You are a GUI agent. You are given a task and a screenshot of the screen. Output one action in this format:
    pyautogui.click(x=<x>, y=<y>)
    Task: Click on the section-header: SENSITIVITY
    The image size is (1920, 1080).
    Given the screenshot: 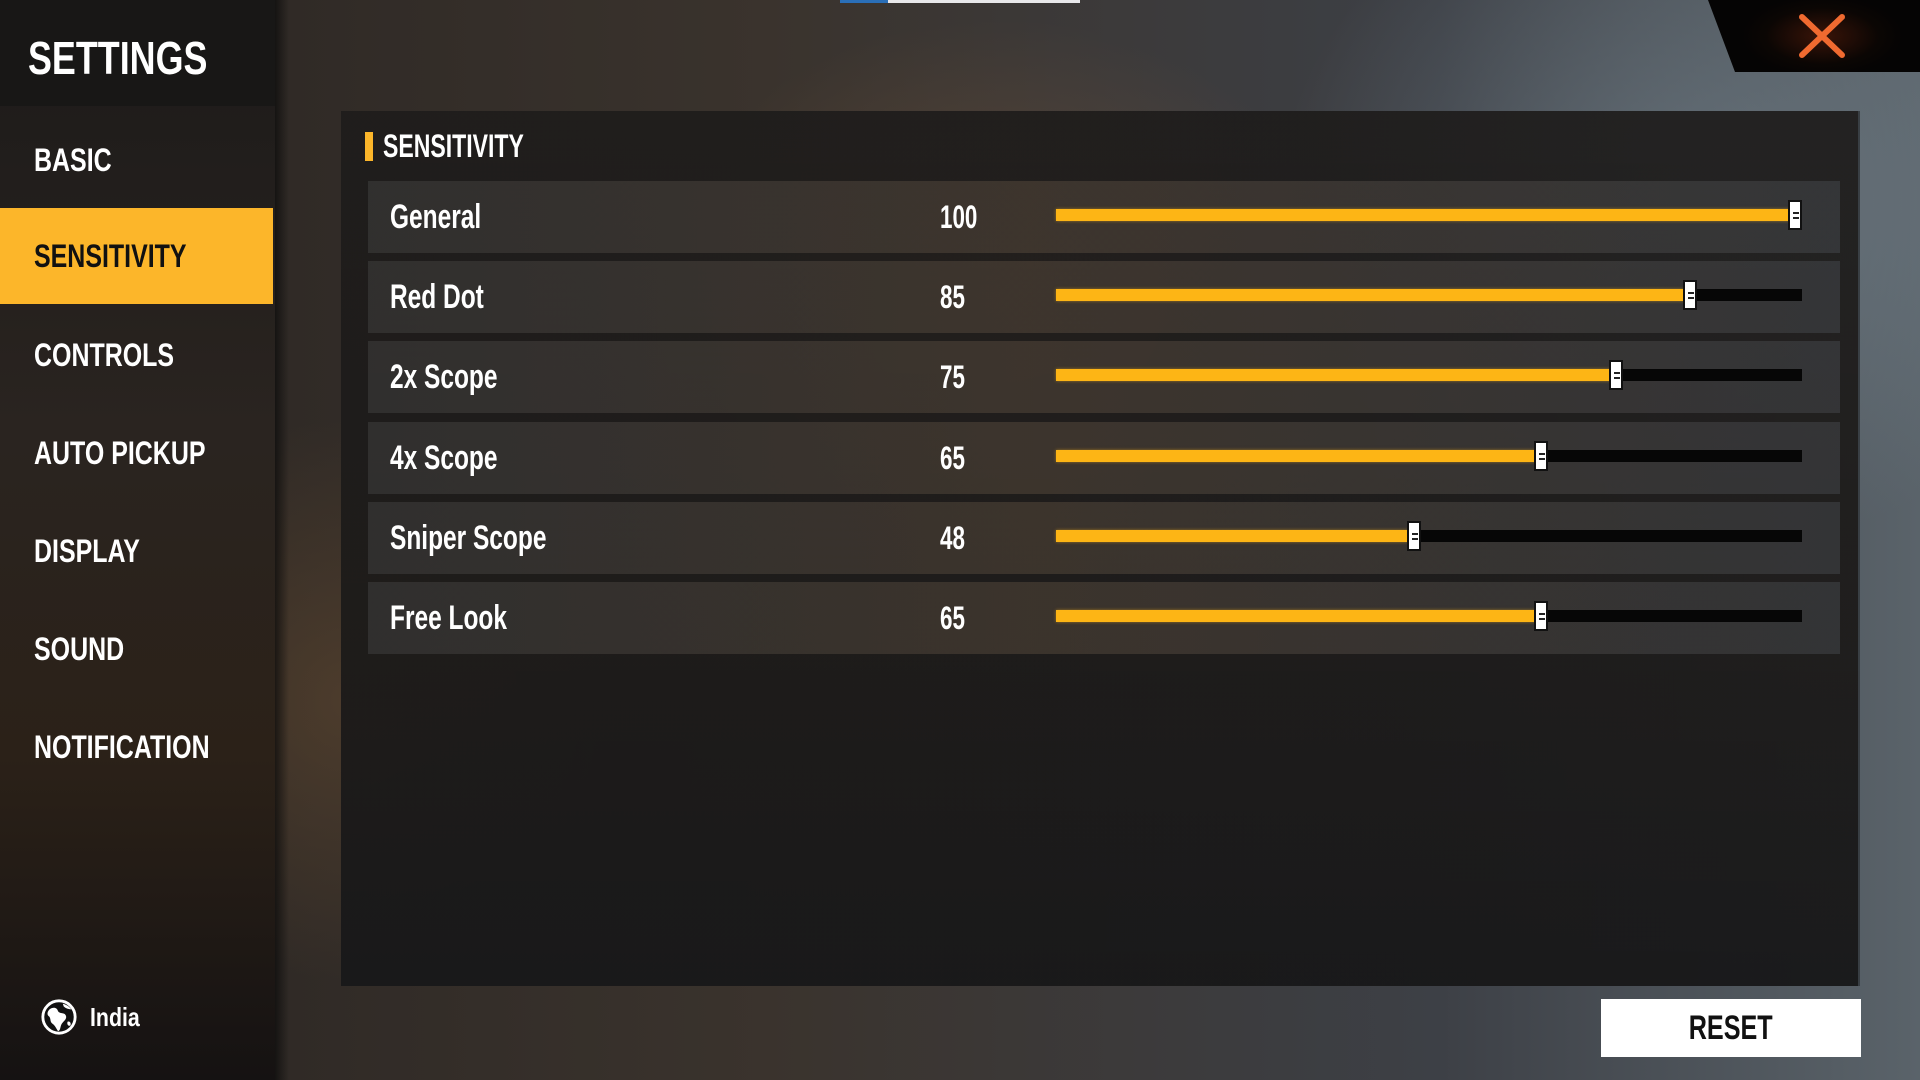 What is the action you would take?
    pyautogui.click(x=472, y=146)
    